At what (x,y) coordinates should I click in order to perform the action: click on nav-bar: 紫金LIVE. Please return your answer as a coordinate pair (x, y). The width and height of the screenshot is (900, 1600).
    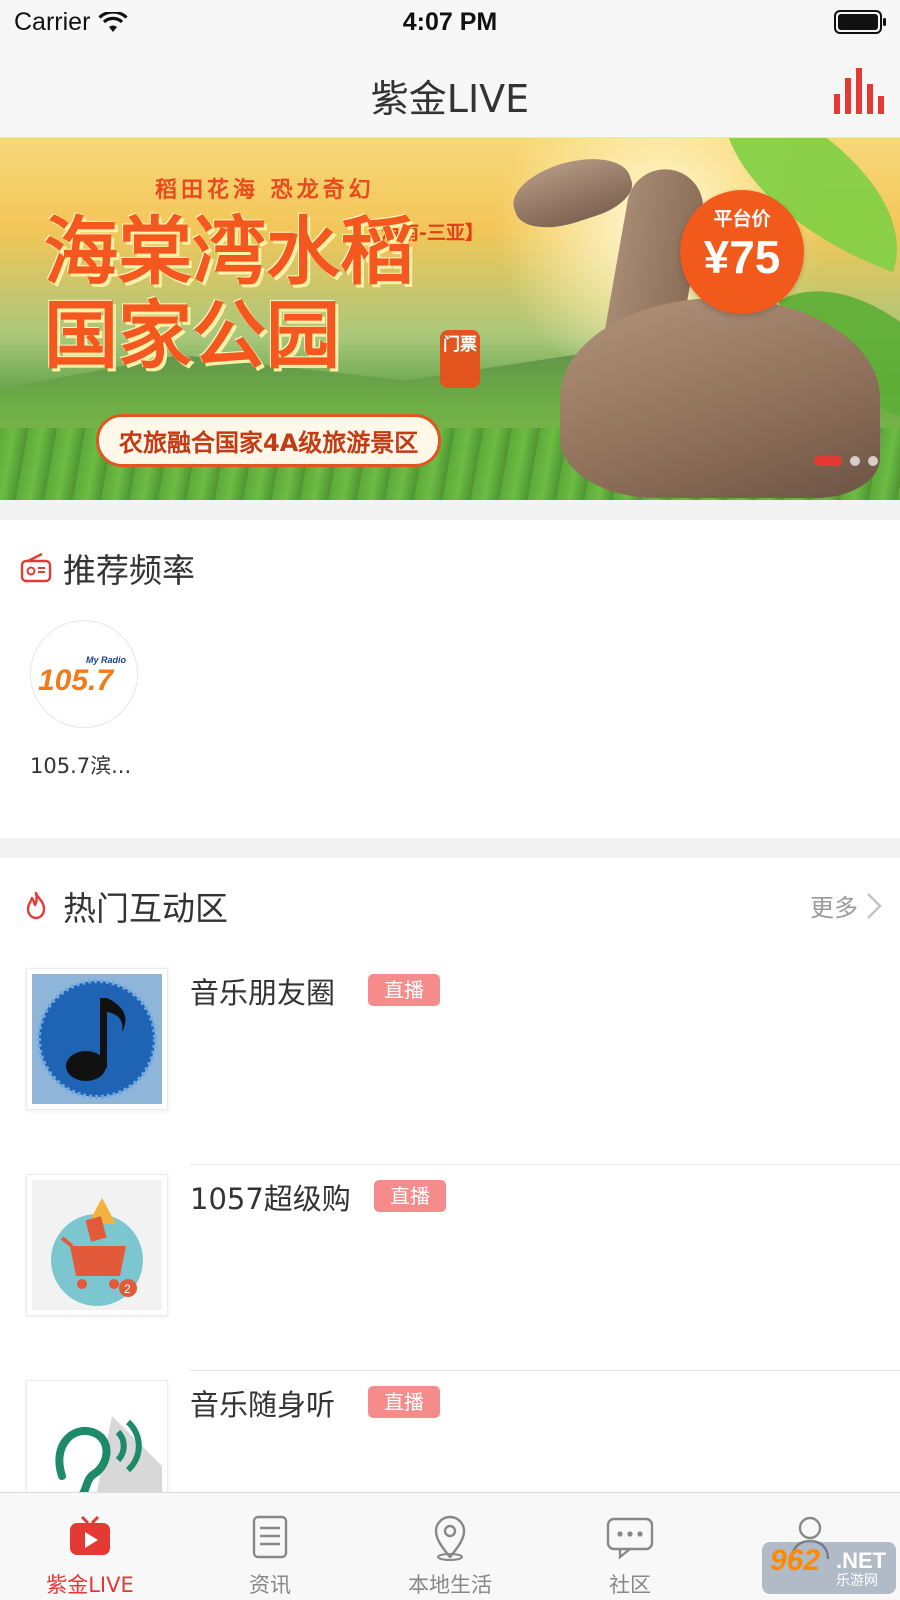
    Looking at the image, I should click on (450, 91).